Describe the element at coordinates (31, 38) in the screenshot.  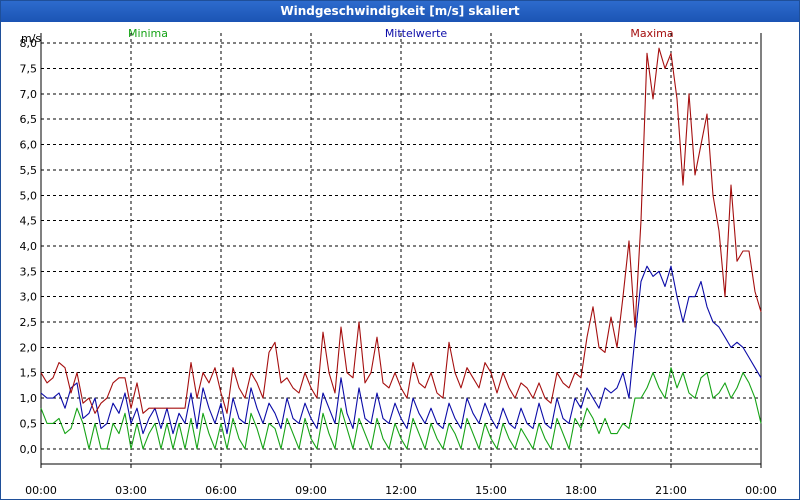
I see `y-axis-label: m/s` at that location.